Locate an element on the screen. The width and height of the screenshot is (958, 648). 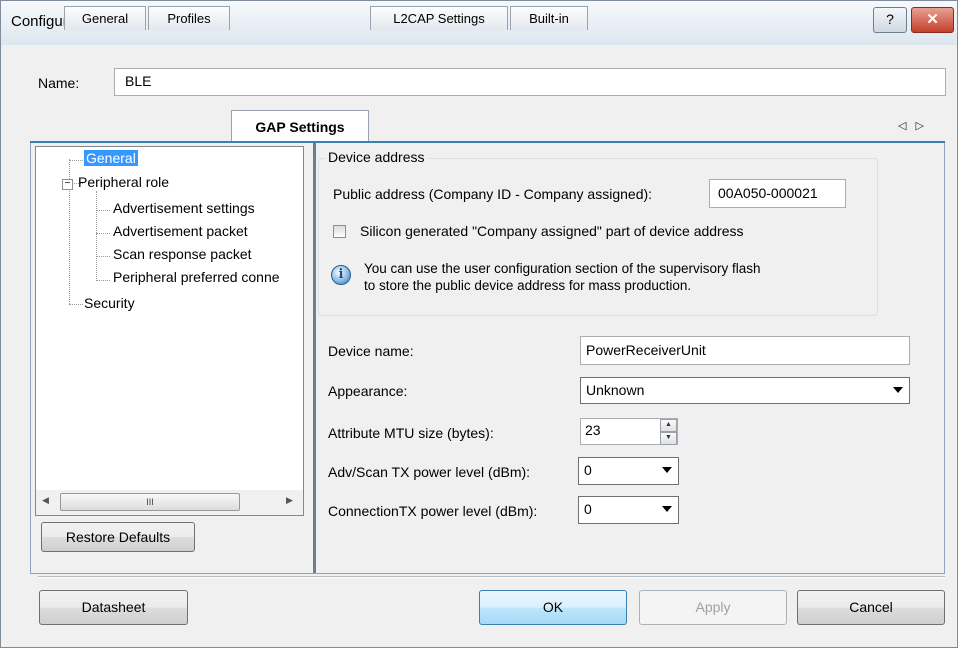
tab-scroll-arrows: ◁ ▷ is located at coordinates (911, 125).